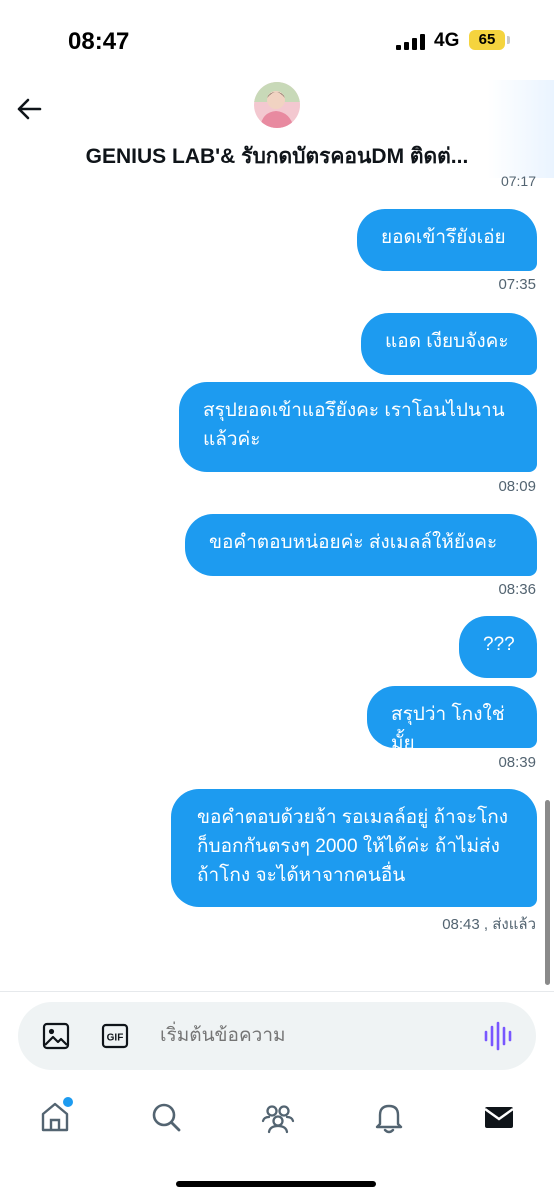 This screenshot has height=1200, width=554. What do you see at coordinates (498, 647) in the screenshot?
I see `message-bubble: ???` at bounding box center [498, 647].